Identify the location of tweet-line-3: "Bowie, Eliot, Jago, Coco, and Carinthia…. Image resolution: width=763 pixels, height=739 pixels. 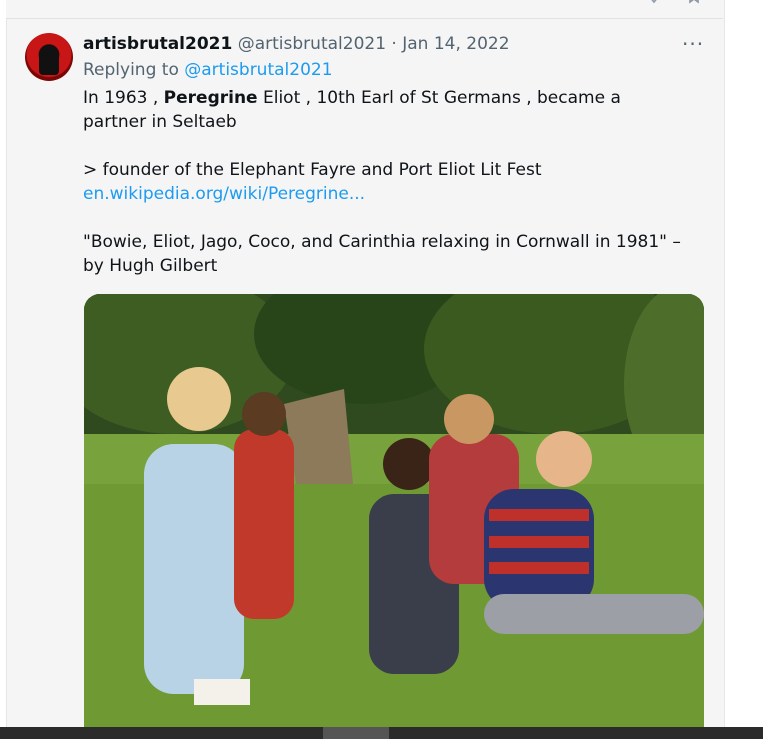
(382, 254).